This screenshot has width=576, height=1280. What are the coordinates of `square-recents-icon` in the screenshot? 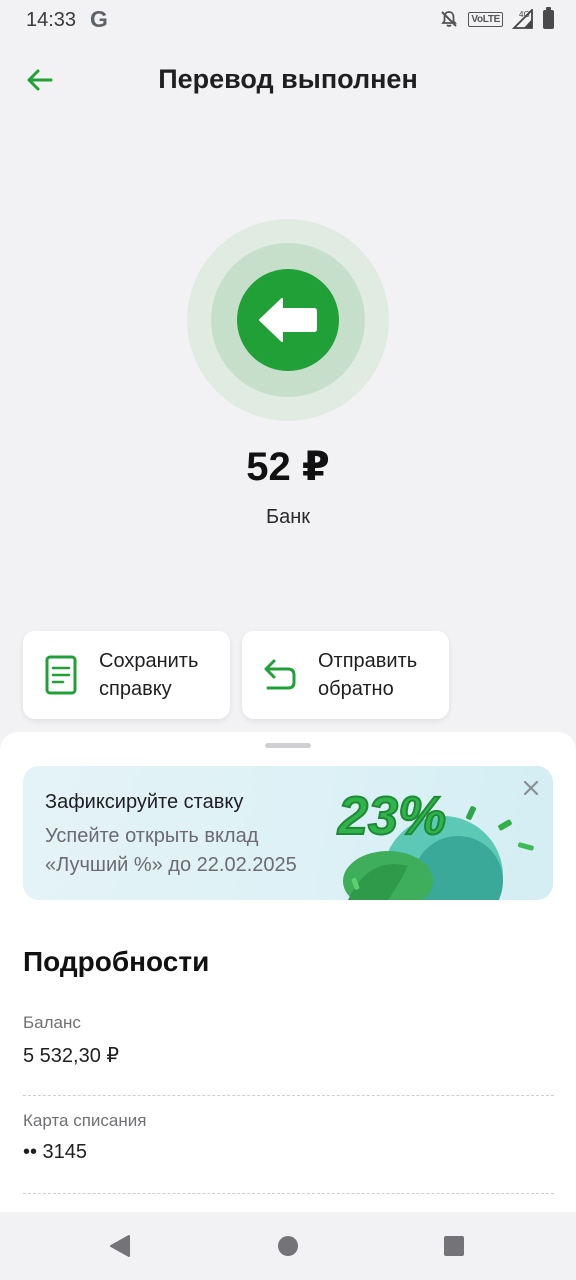 It's located at (454, 1246).